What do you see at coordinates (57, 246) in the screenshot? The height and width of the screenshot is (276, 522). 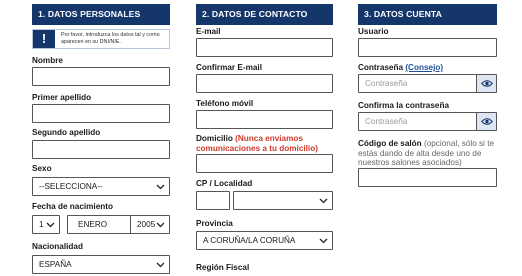 I see `nacionalidad-label: Nacionalidad` at bounding box center [57, 246].